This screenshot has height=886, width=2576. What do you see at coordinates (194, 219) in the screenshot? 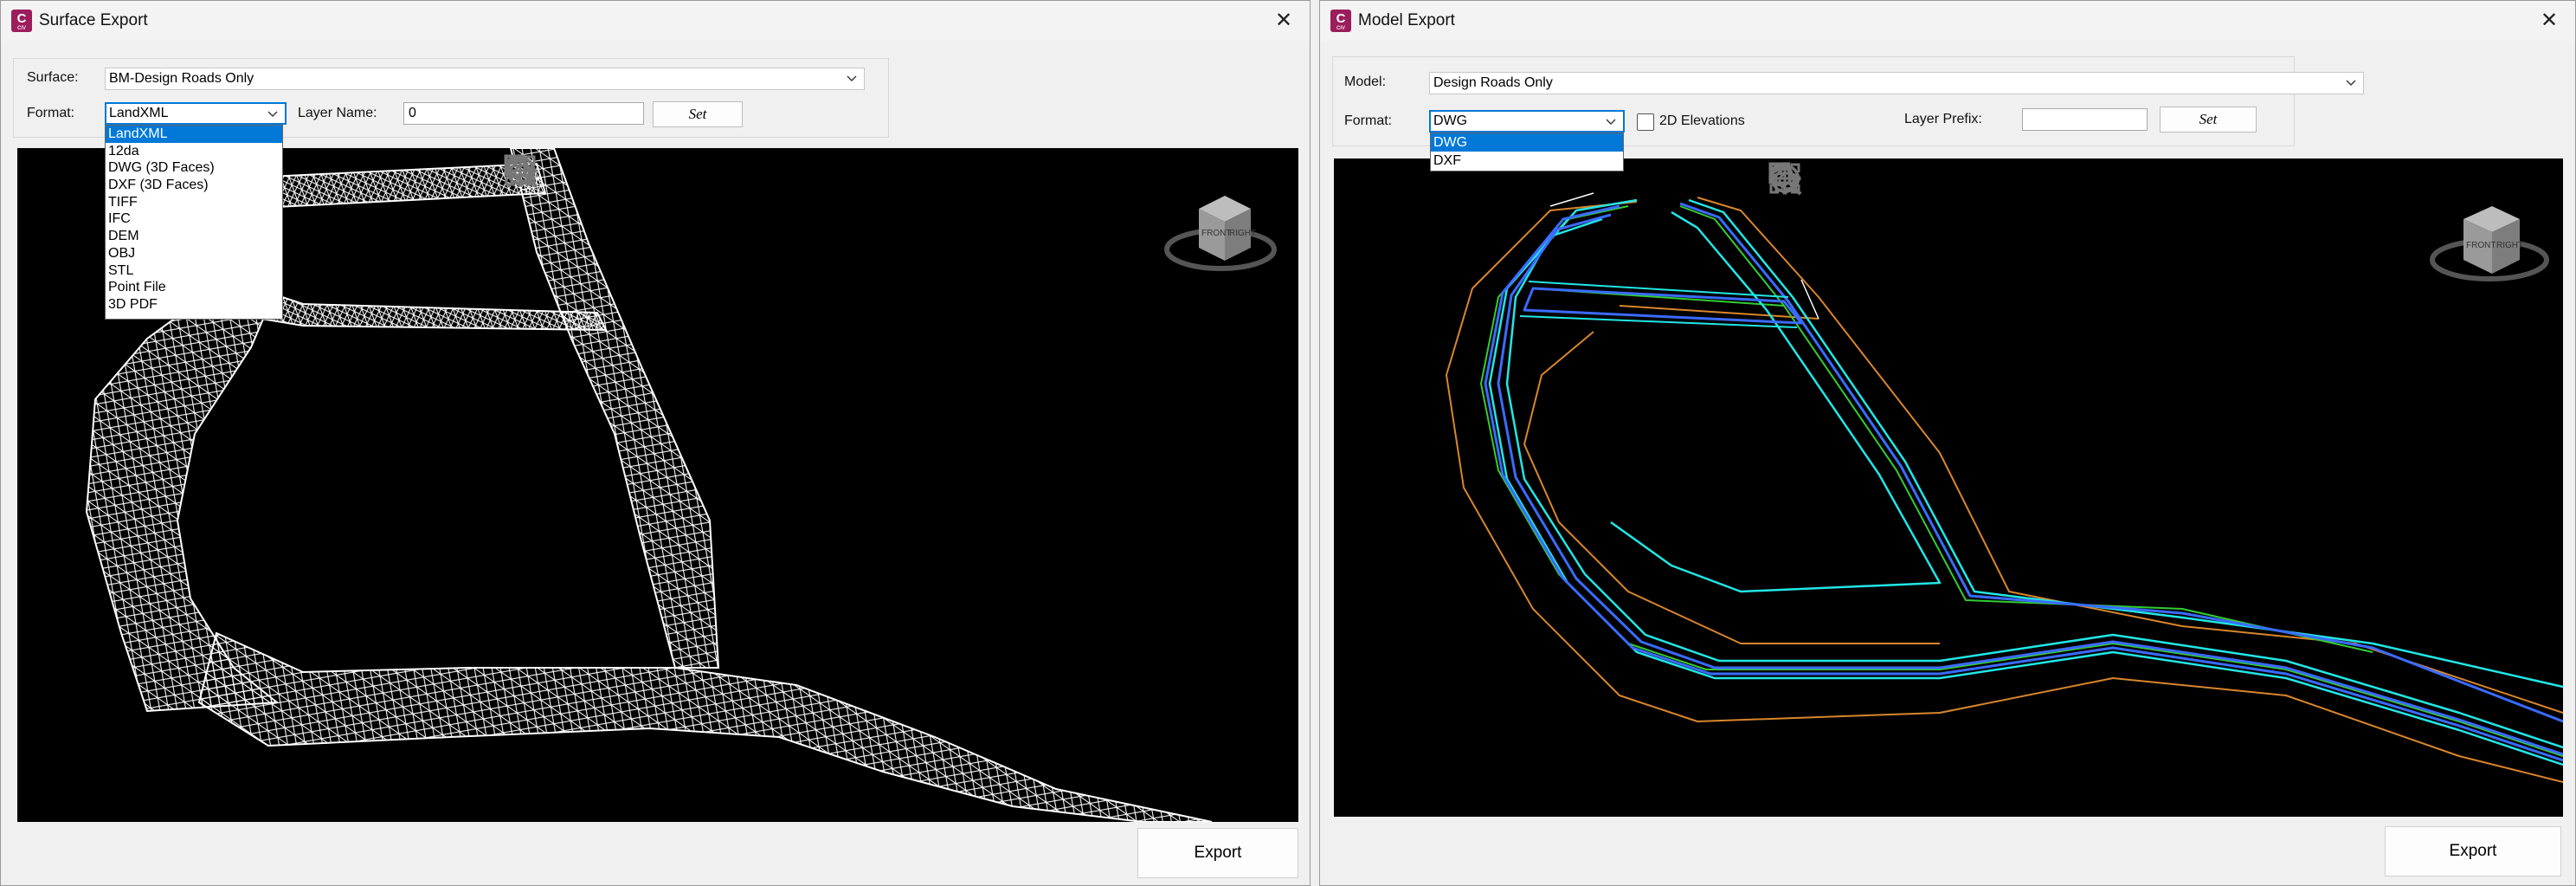
I see `format-option: IFC` at bounding box center [194, 219].